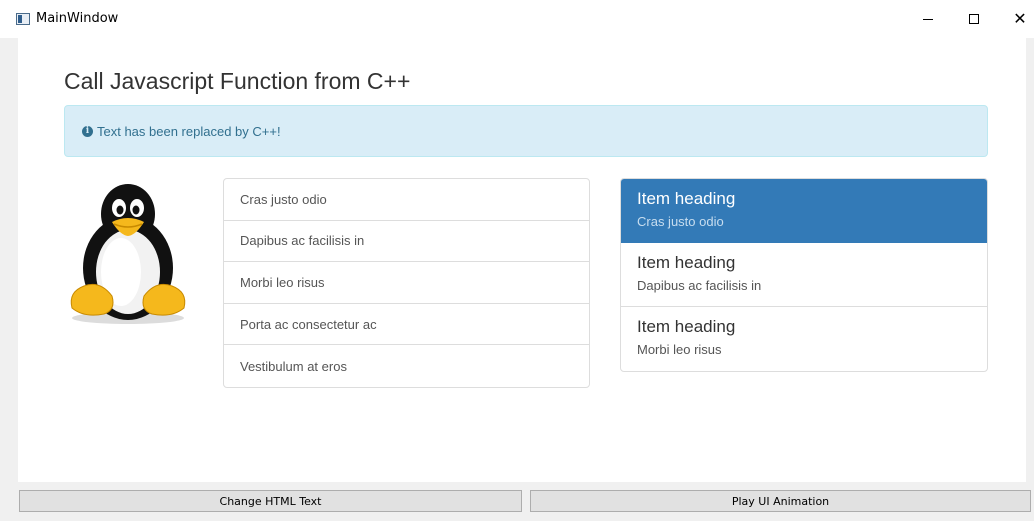 This screenshot has width=1034, height=521. What do you see at coordinates (23, 19) in the screenshot?
I see `app-window-icon` at bounding box center [23, 19].